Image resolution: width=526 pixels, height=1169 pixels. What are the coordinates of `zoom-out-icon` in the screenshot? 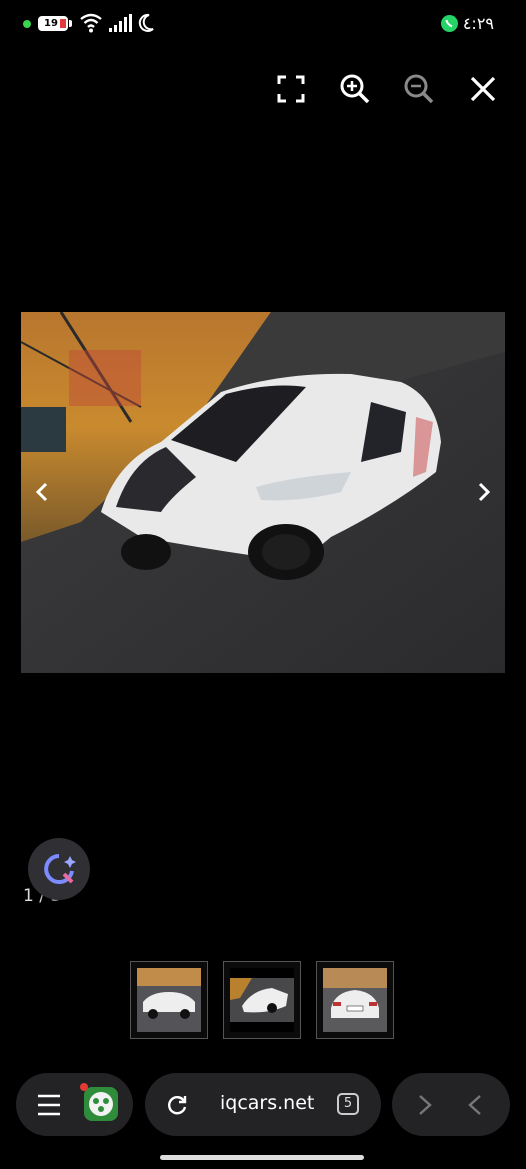 It's located at (419, 89).